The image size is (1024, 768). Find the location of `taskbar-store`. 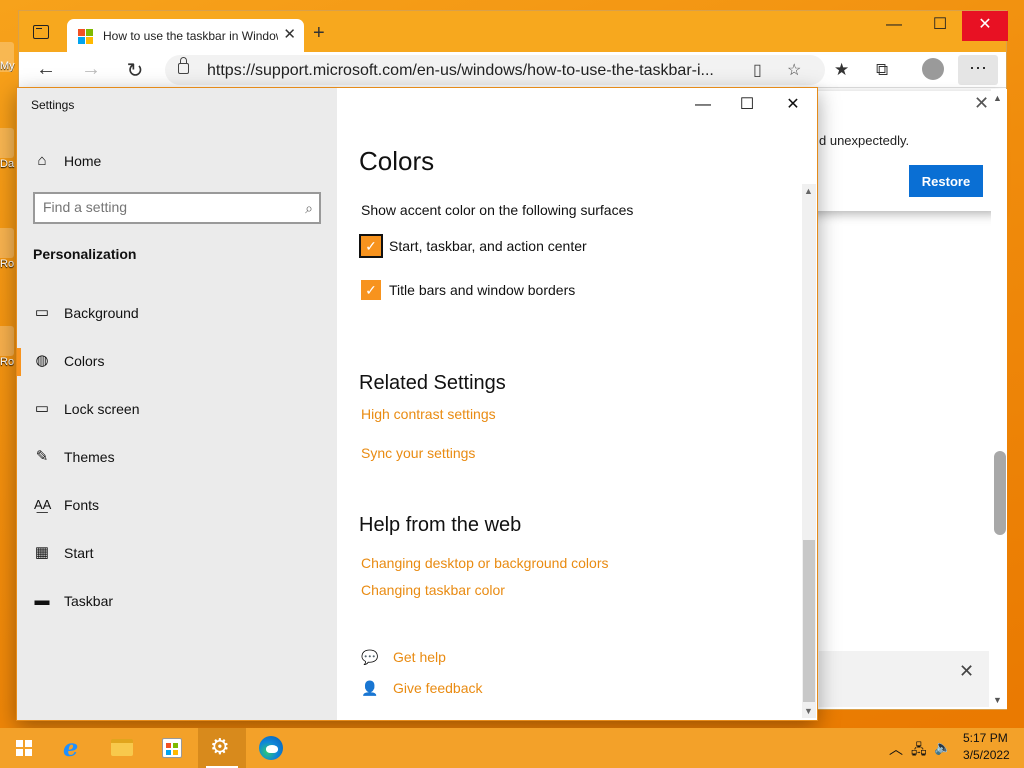

taskbar-store is located at coordinates (172, 748).